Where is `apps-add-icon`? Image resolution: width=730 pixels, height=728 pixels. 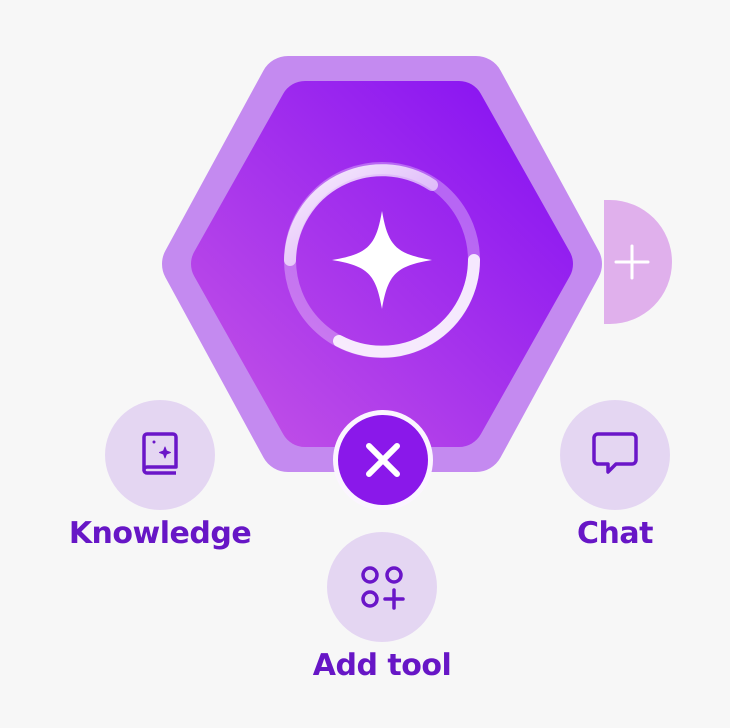 apps-add-icon is located at coordinates (382, 587).